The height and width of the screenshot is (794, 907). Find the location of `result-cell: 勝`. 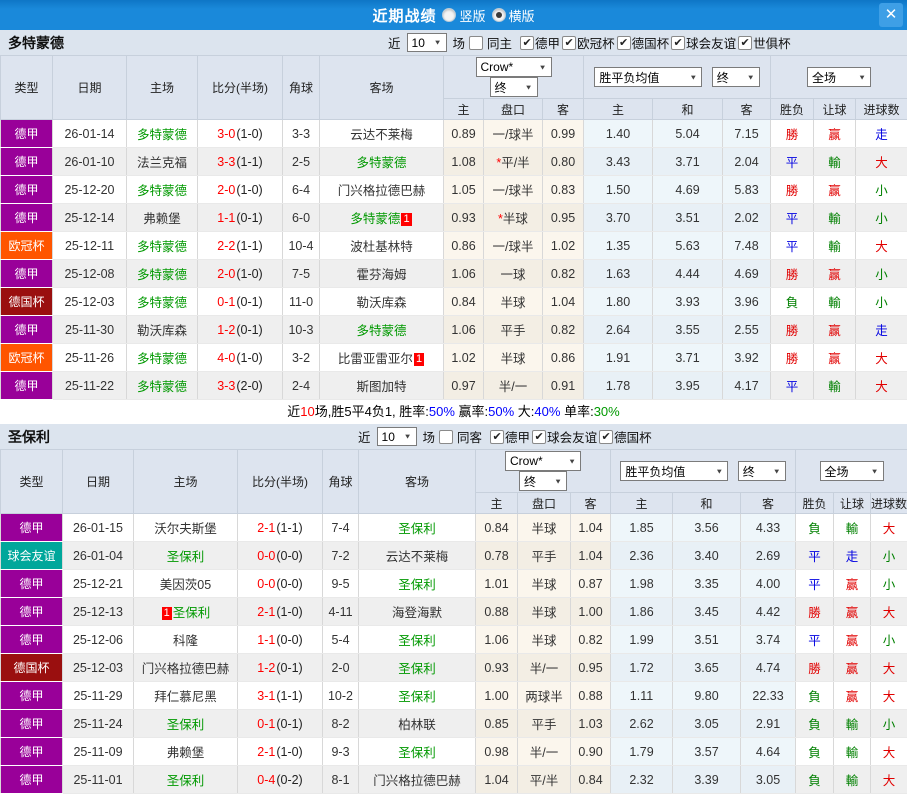

result-cell: 勝 is located at coordinates (792, 274).